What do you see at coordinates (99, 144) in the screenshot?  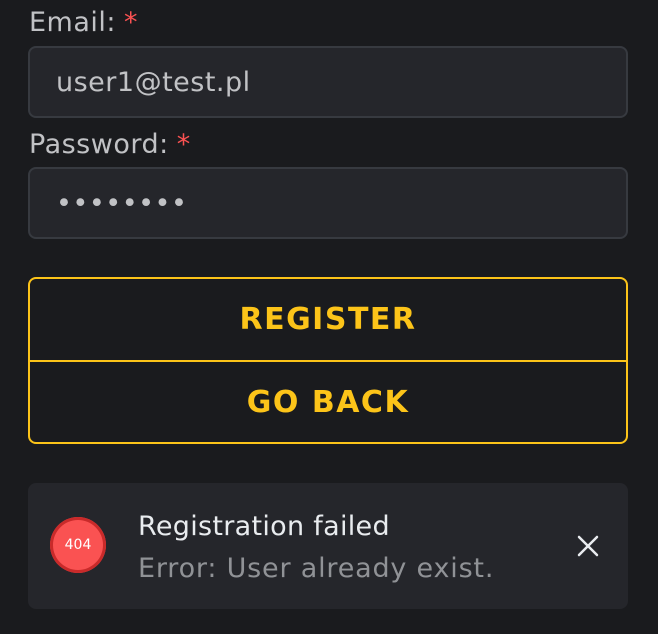 I see `password-label-text: Password:` at bounding box center [99, 144].